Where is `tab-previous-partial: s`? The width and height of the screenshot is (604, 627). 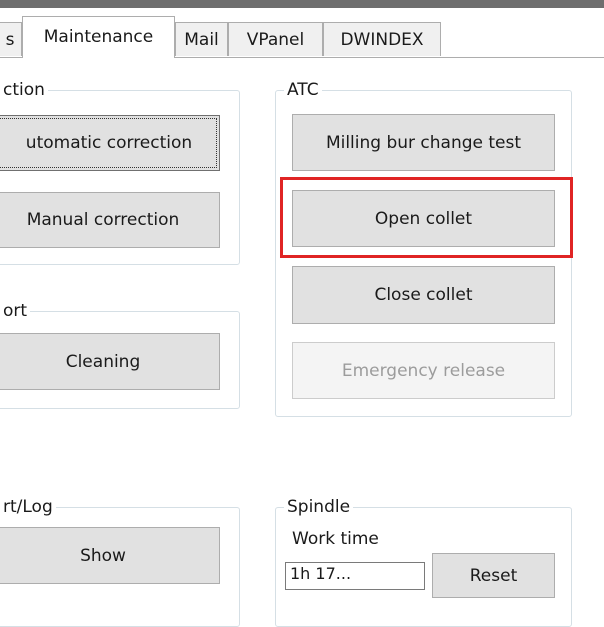
tab-previous-partial: s is located at coordinates (11, 39).